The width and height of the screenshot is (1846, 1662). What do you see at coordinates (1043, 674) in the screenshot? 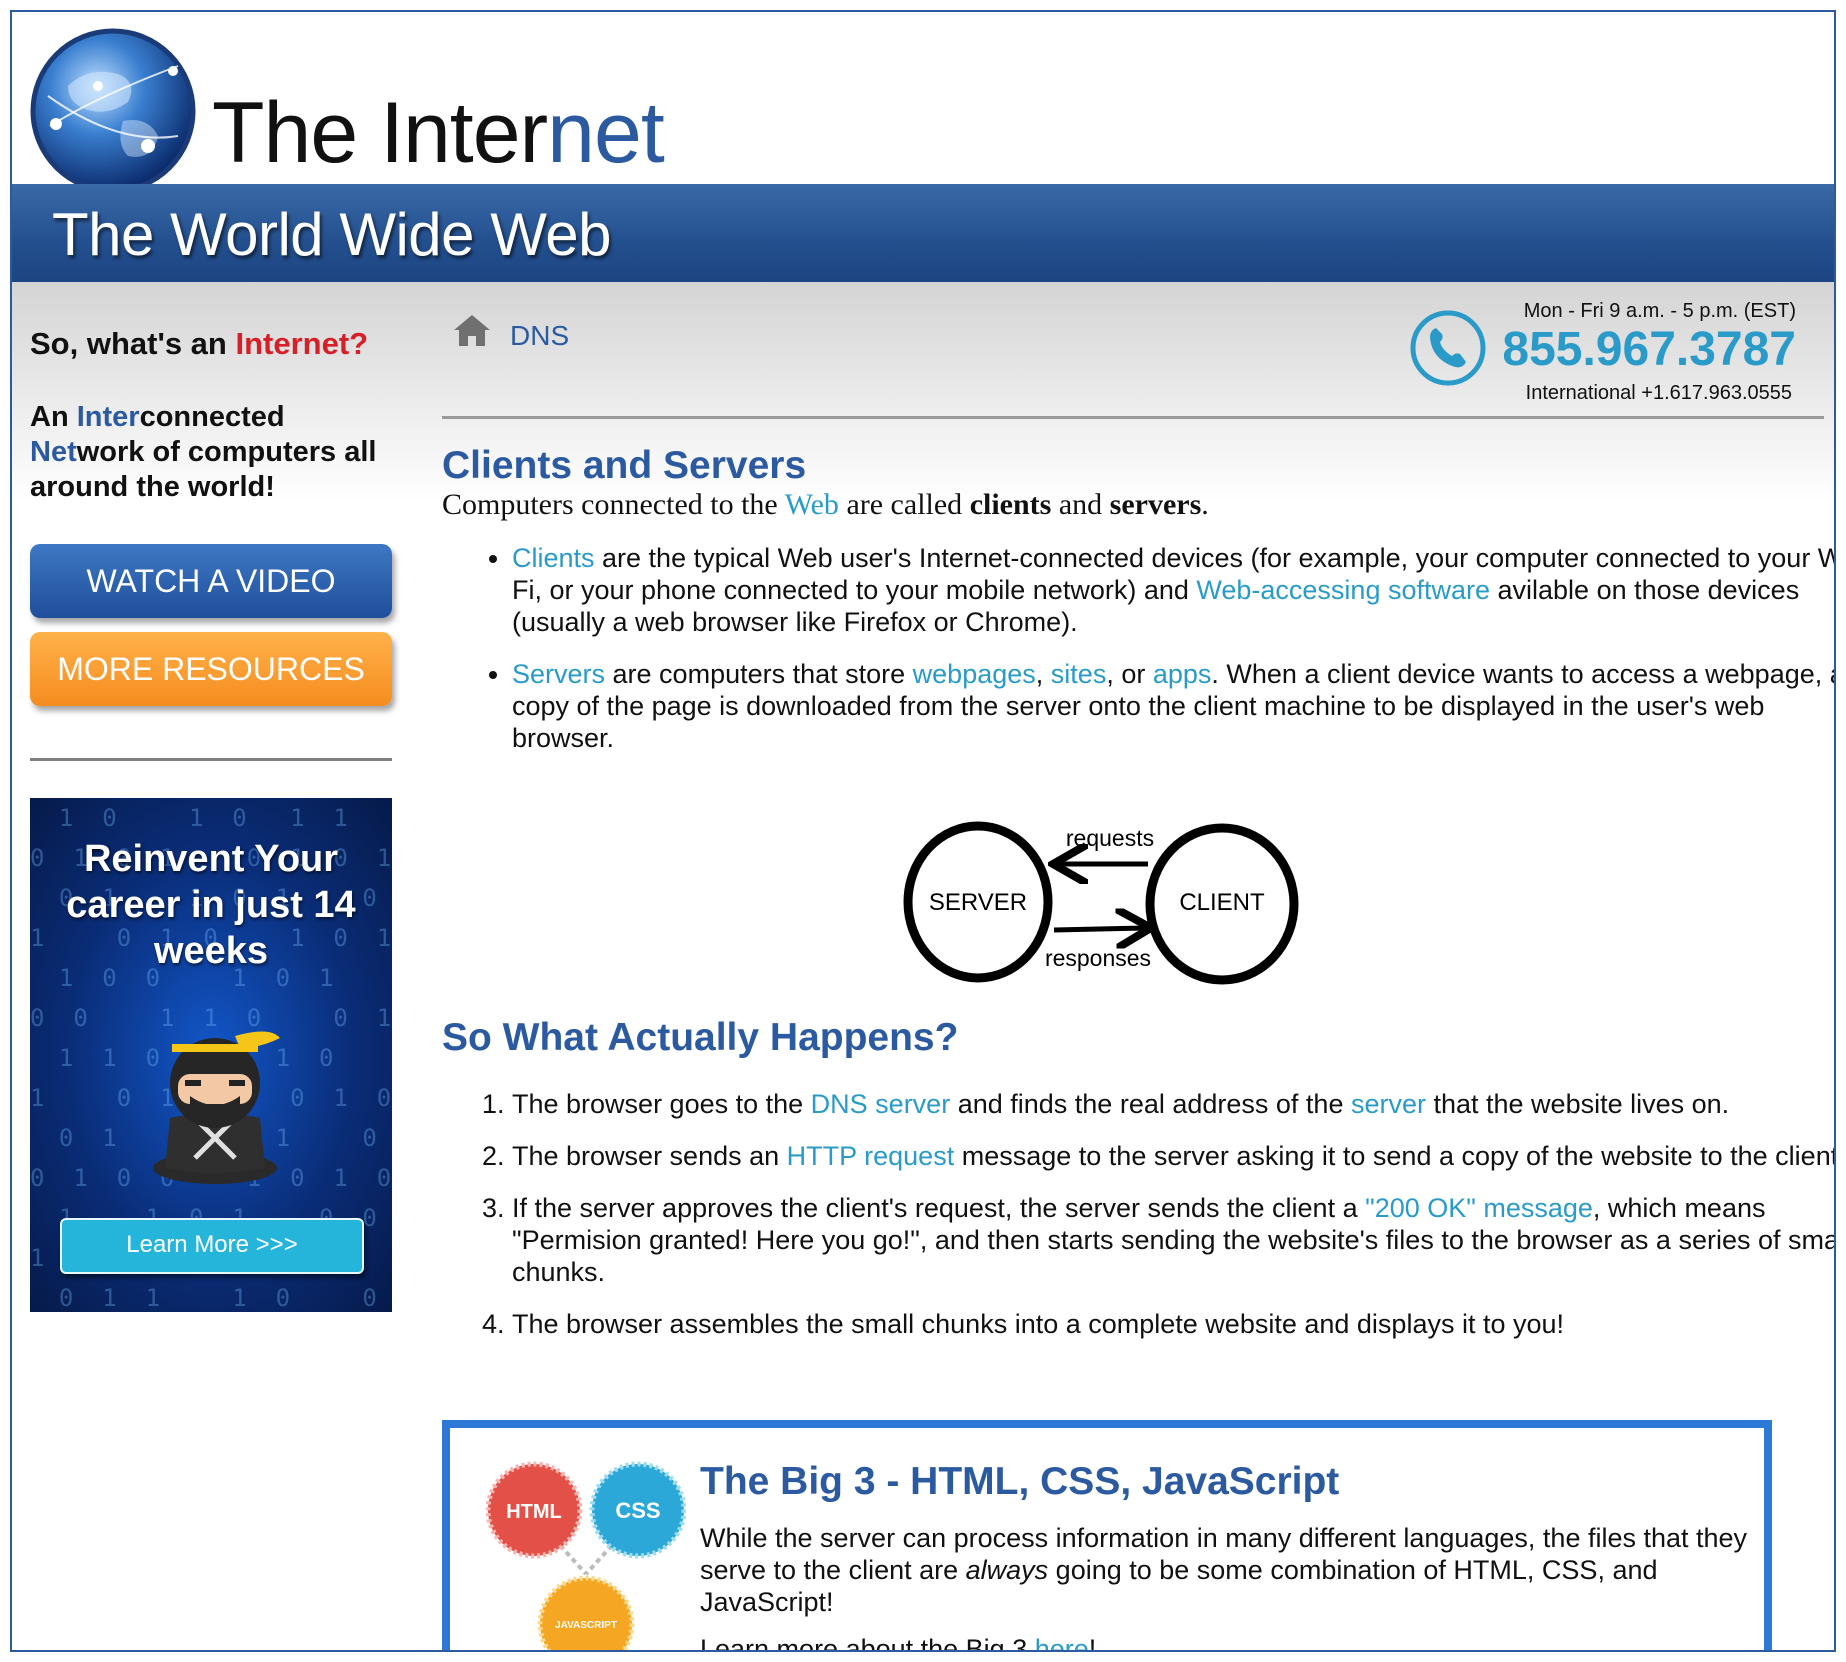
I see `bullet2-d: ,` at bounding box center [1043, 674].